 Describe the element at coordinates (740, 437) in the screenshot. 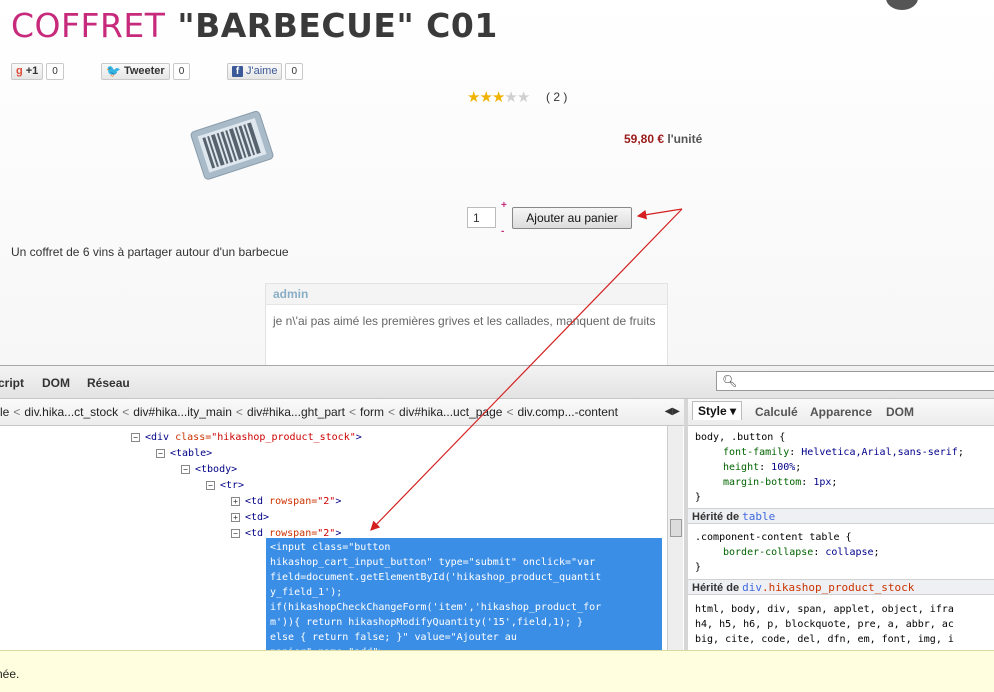

I see `rule-selector: body, .button {` at that location.